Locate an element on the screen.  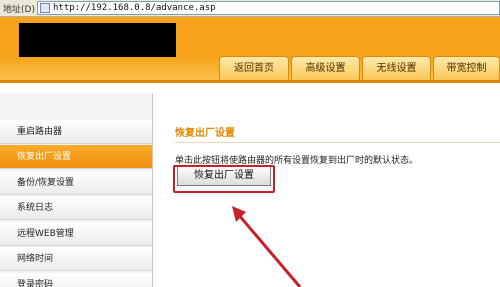
tab-bandwidth-control: 带宽控制 is located at coordinates (466, 68).